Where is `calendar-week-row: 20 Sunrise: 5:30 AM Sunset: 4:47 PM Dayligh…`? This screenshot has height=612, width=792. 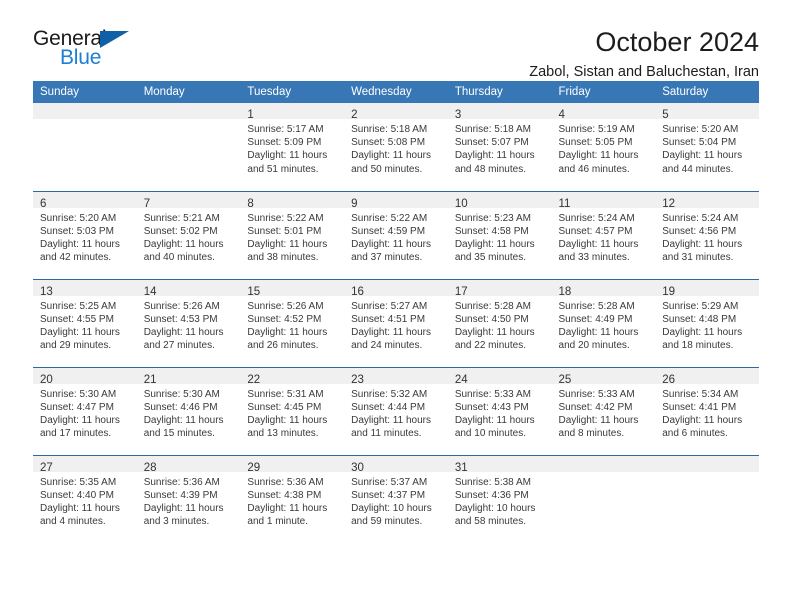
calendar-week-row: 20 Sunrise: 5:30 AM Sunset: 4:47 PM Dayligh… is located at coordinates (396, 410).